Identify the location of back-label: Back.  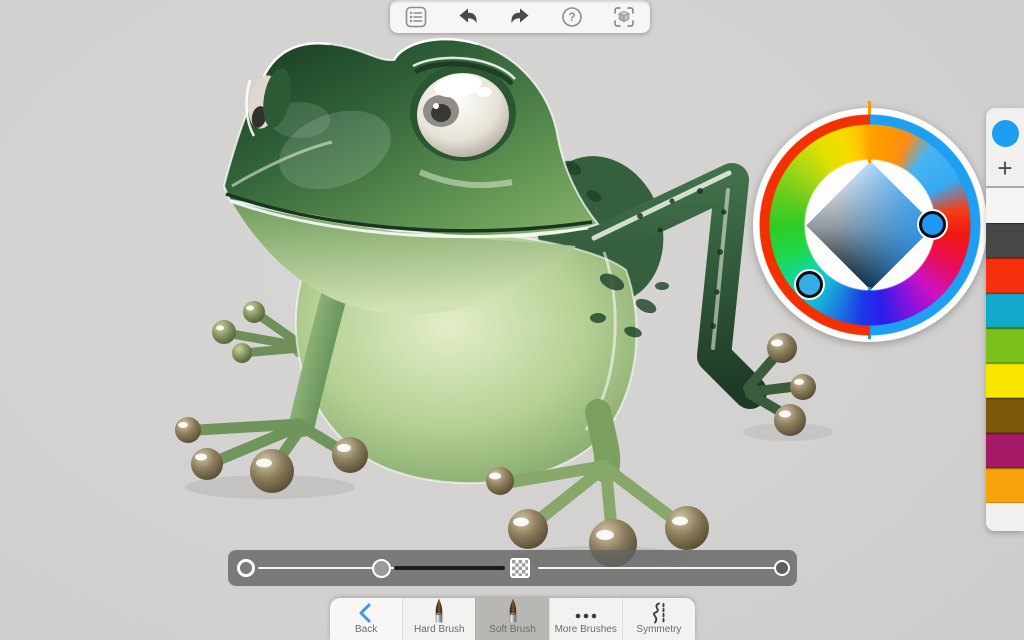
(366, 629).